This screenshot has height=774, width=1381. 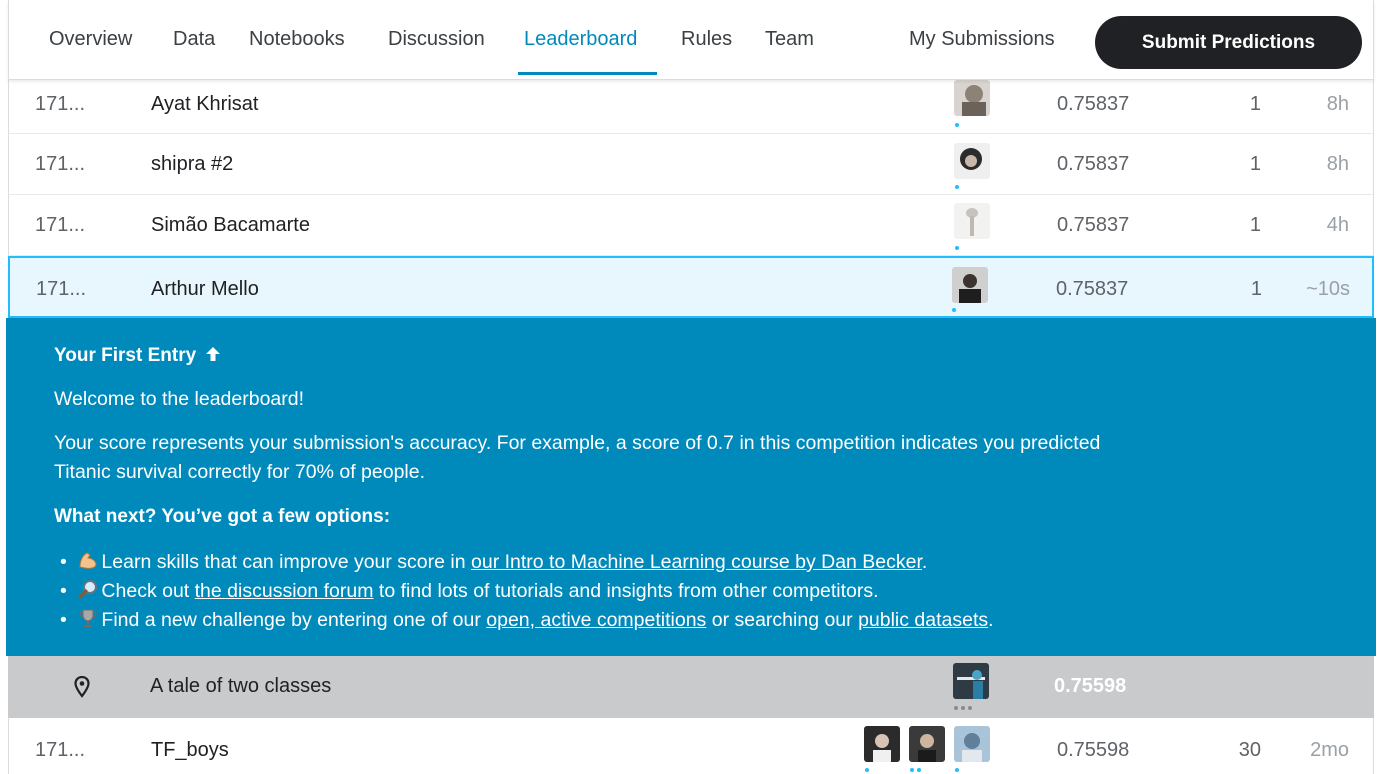 What do you see at coordinates (982, 39) in the screenshot?
I see `my-submissions-link: My Submissions` at bounding box center [982, 39].